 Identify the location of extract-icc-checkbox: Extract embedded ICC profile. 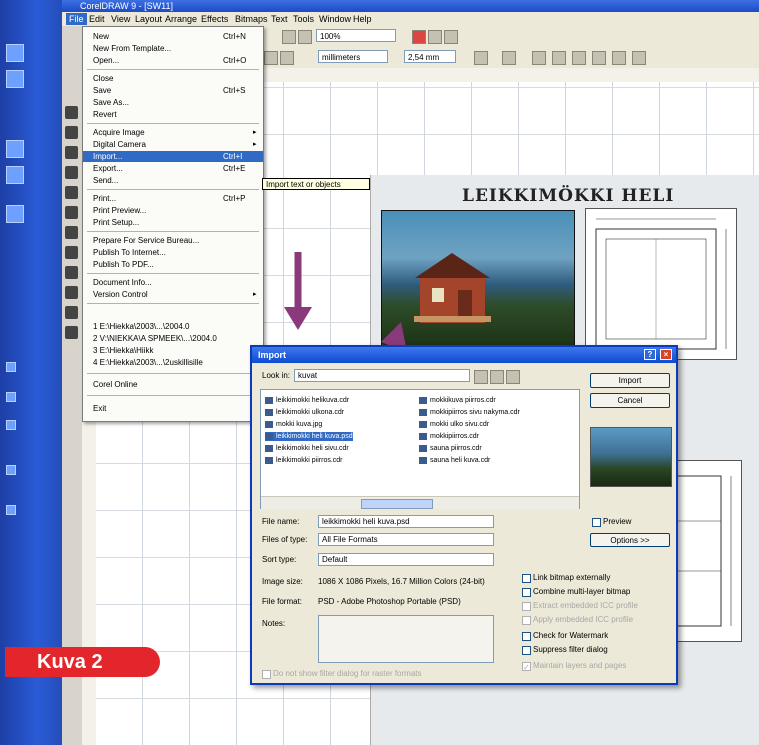
(580, 606).